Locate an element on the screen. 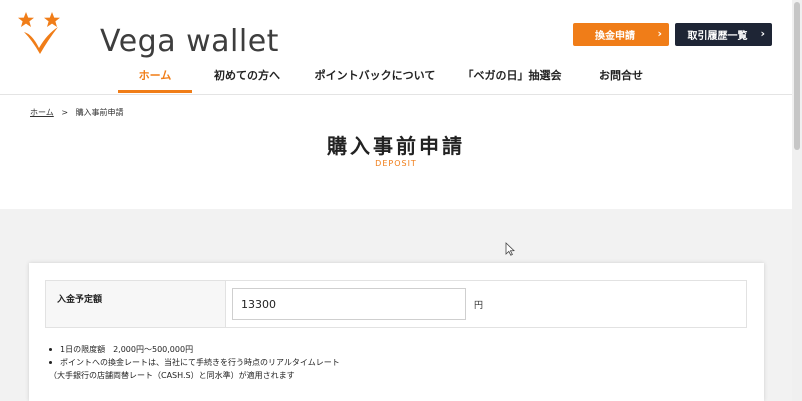  nav-item-label: お問合せ is located at coordinates (621, 75).